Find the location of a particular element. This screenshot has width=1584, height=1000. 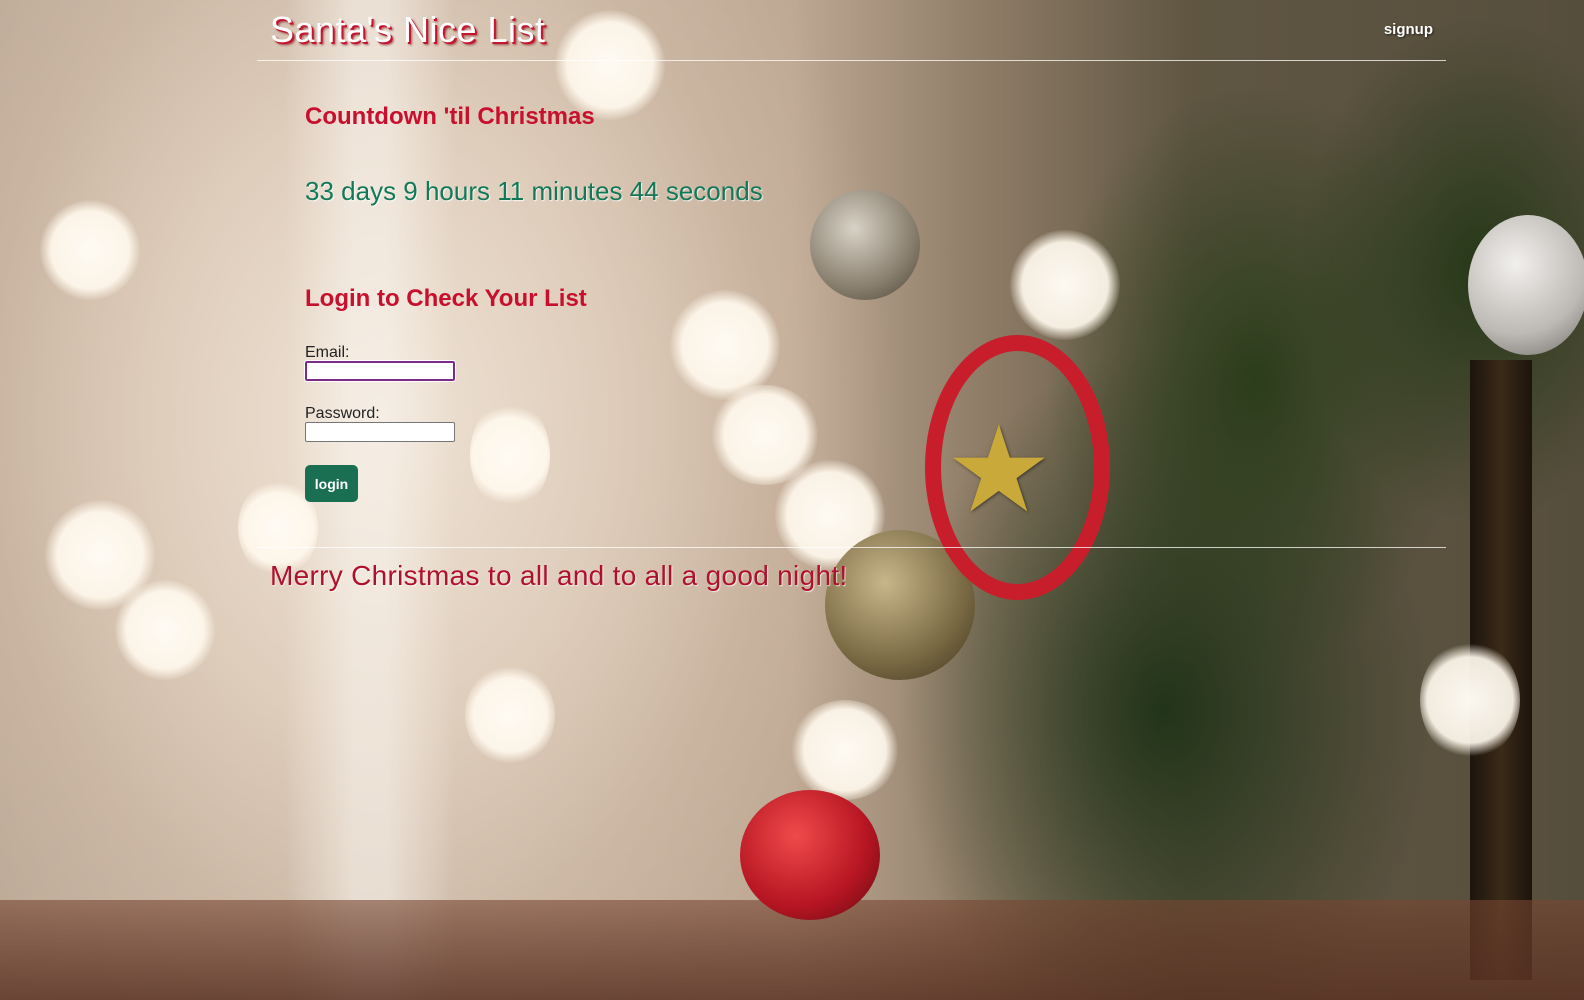

login-button: login is located at coordinates (331, 483).